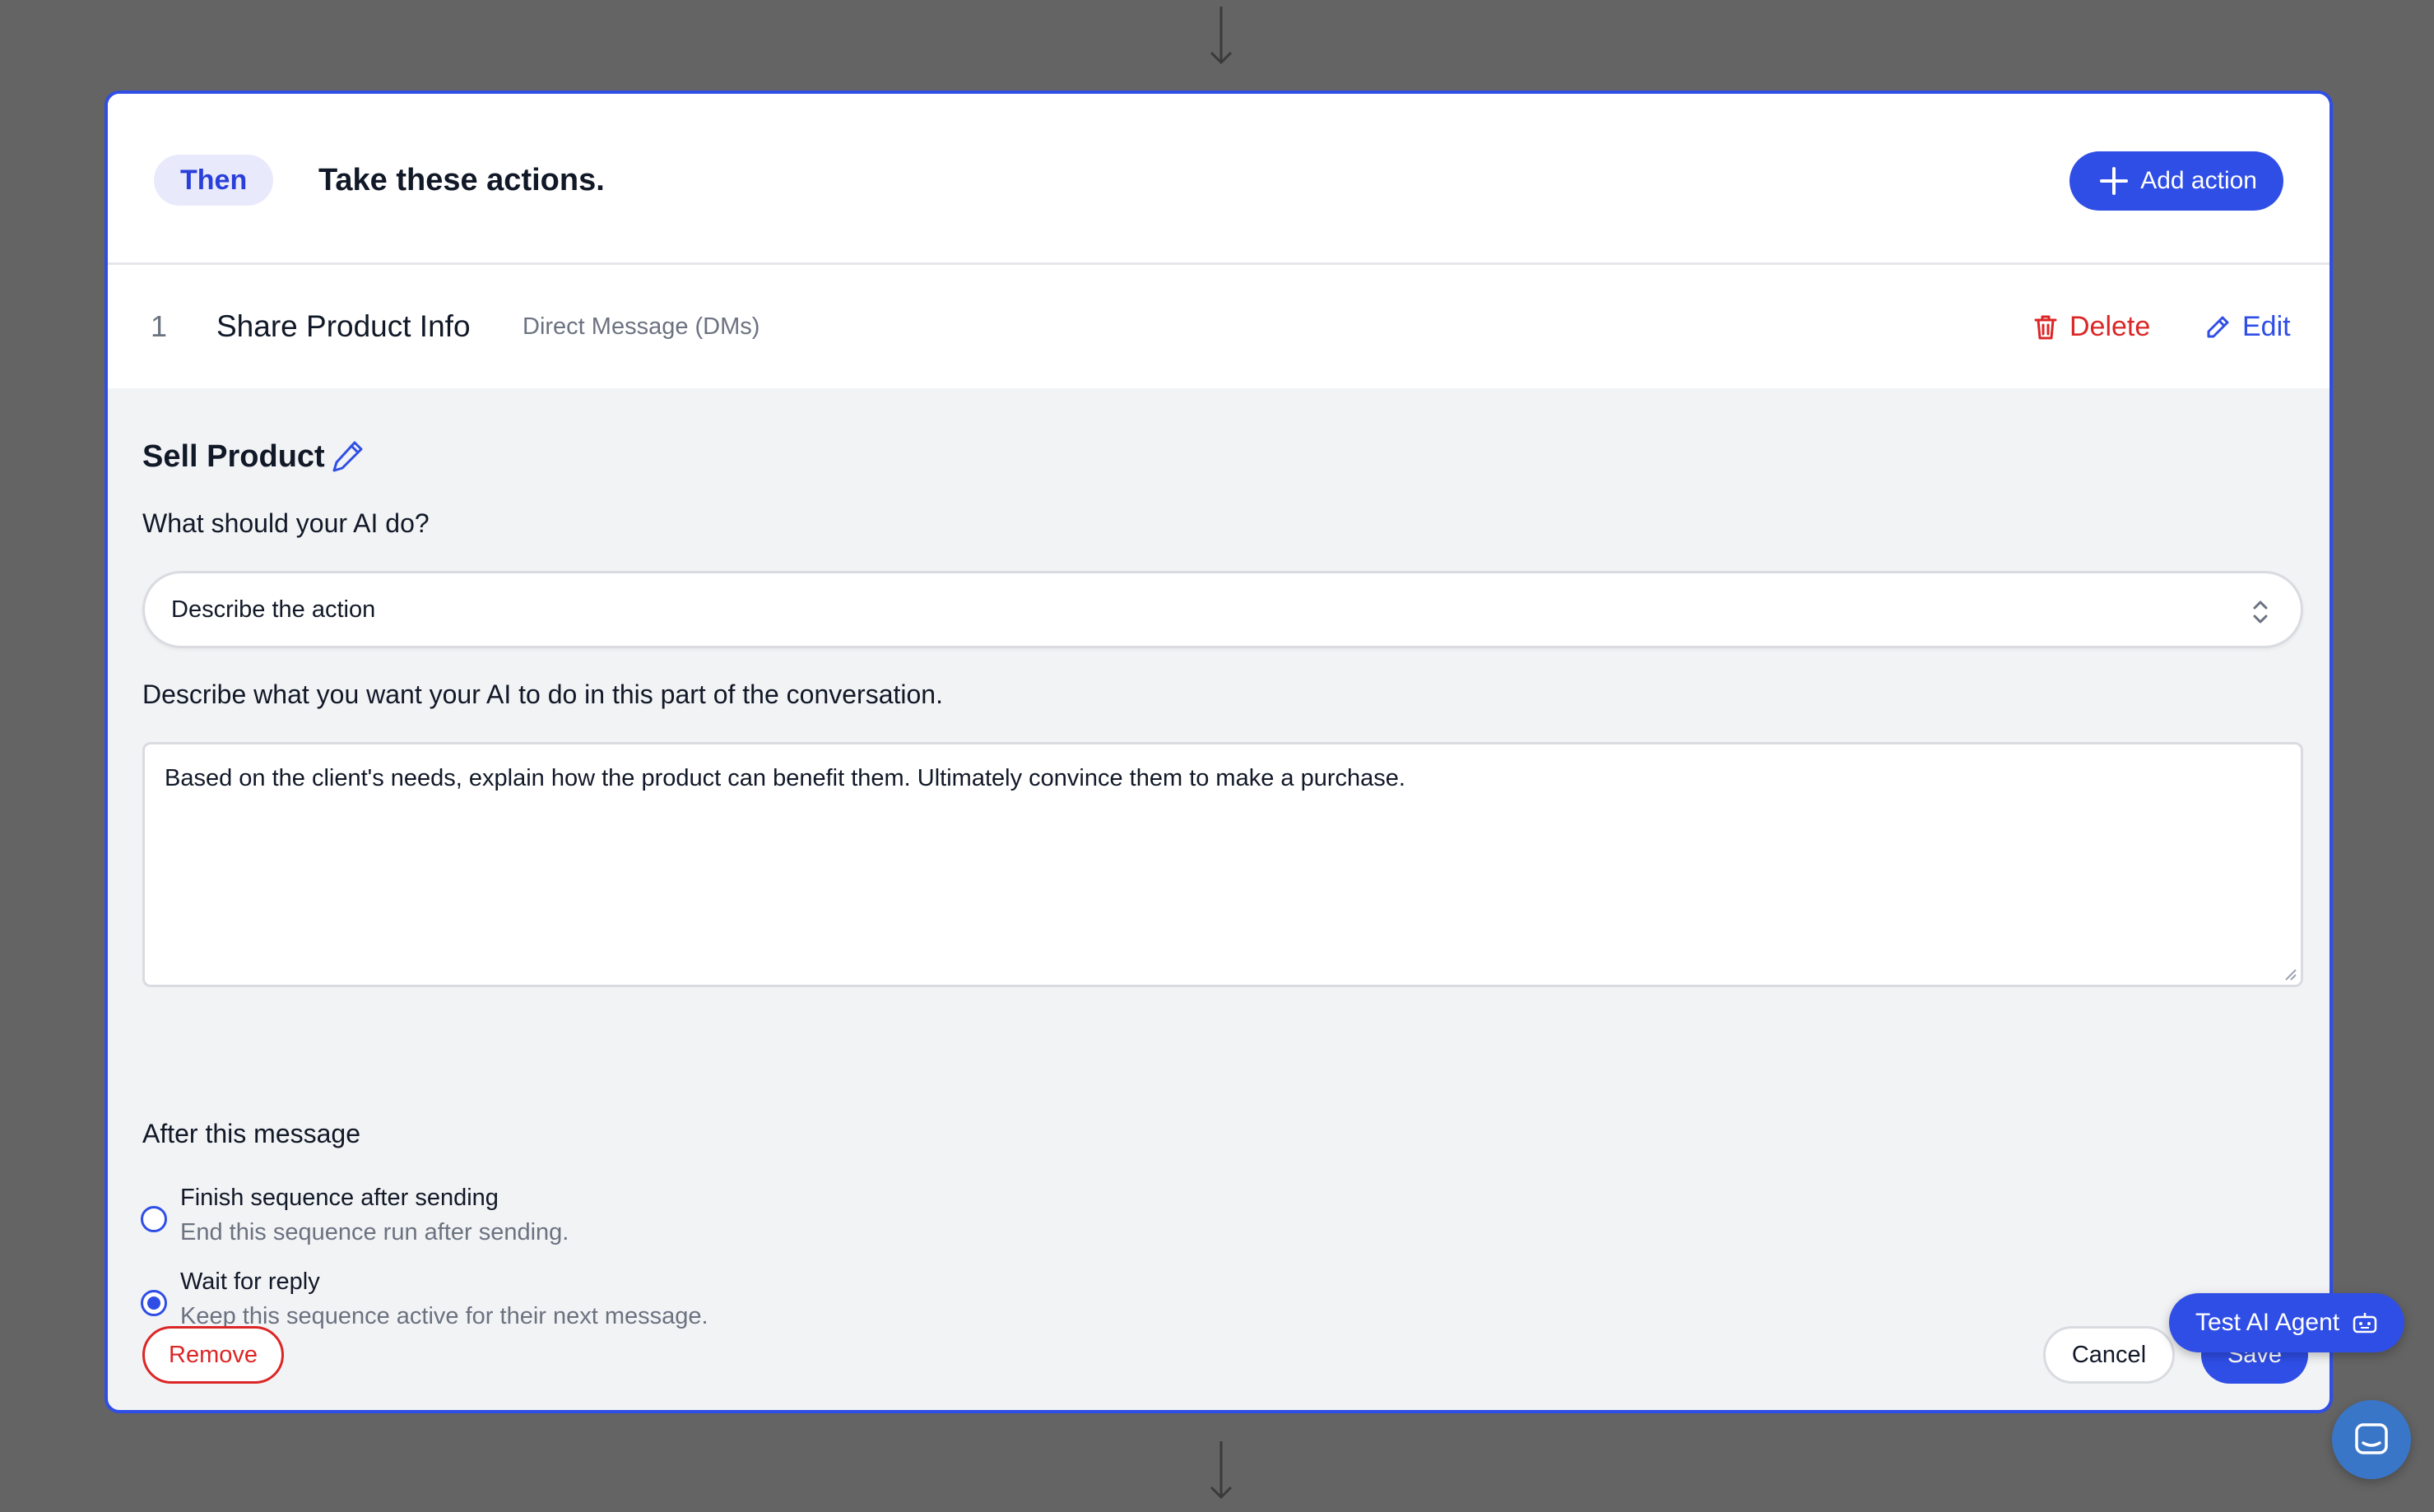 Image resolution: width=2434 pixels, height=1512 pixels. Describe the element at coordinates (159, 326) in the screenshot. I see `action-number: 1` at that location.